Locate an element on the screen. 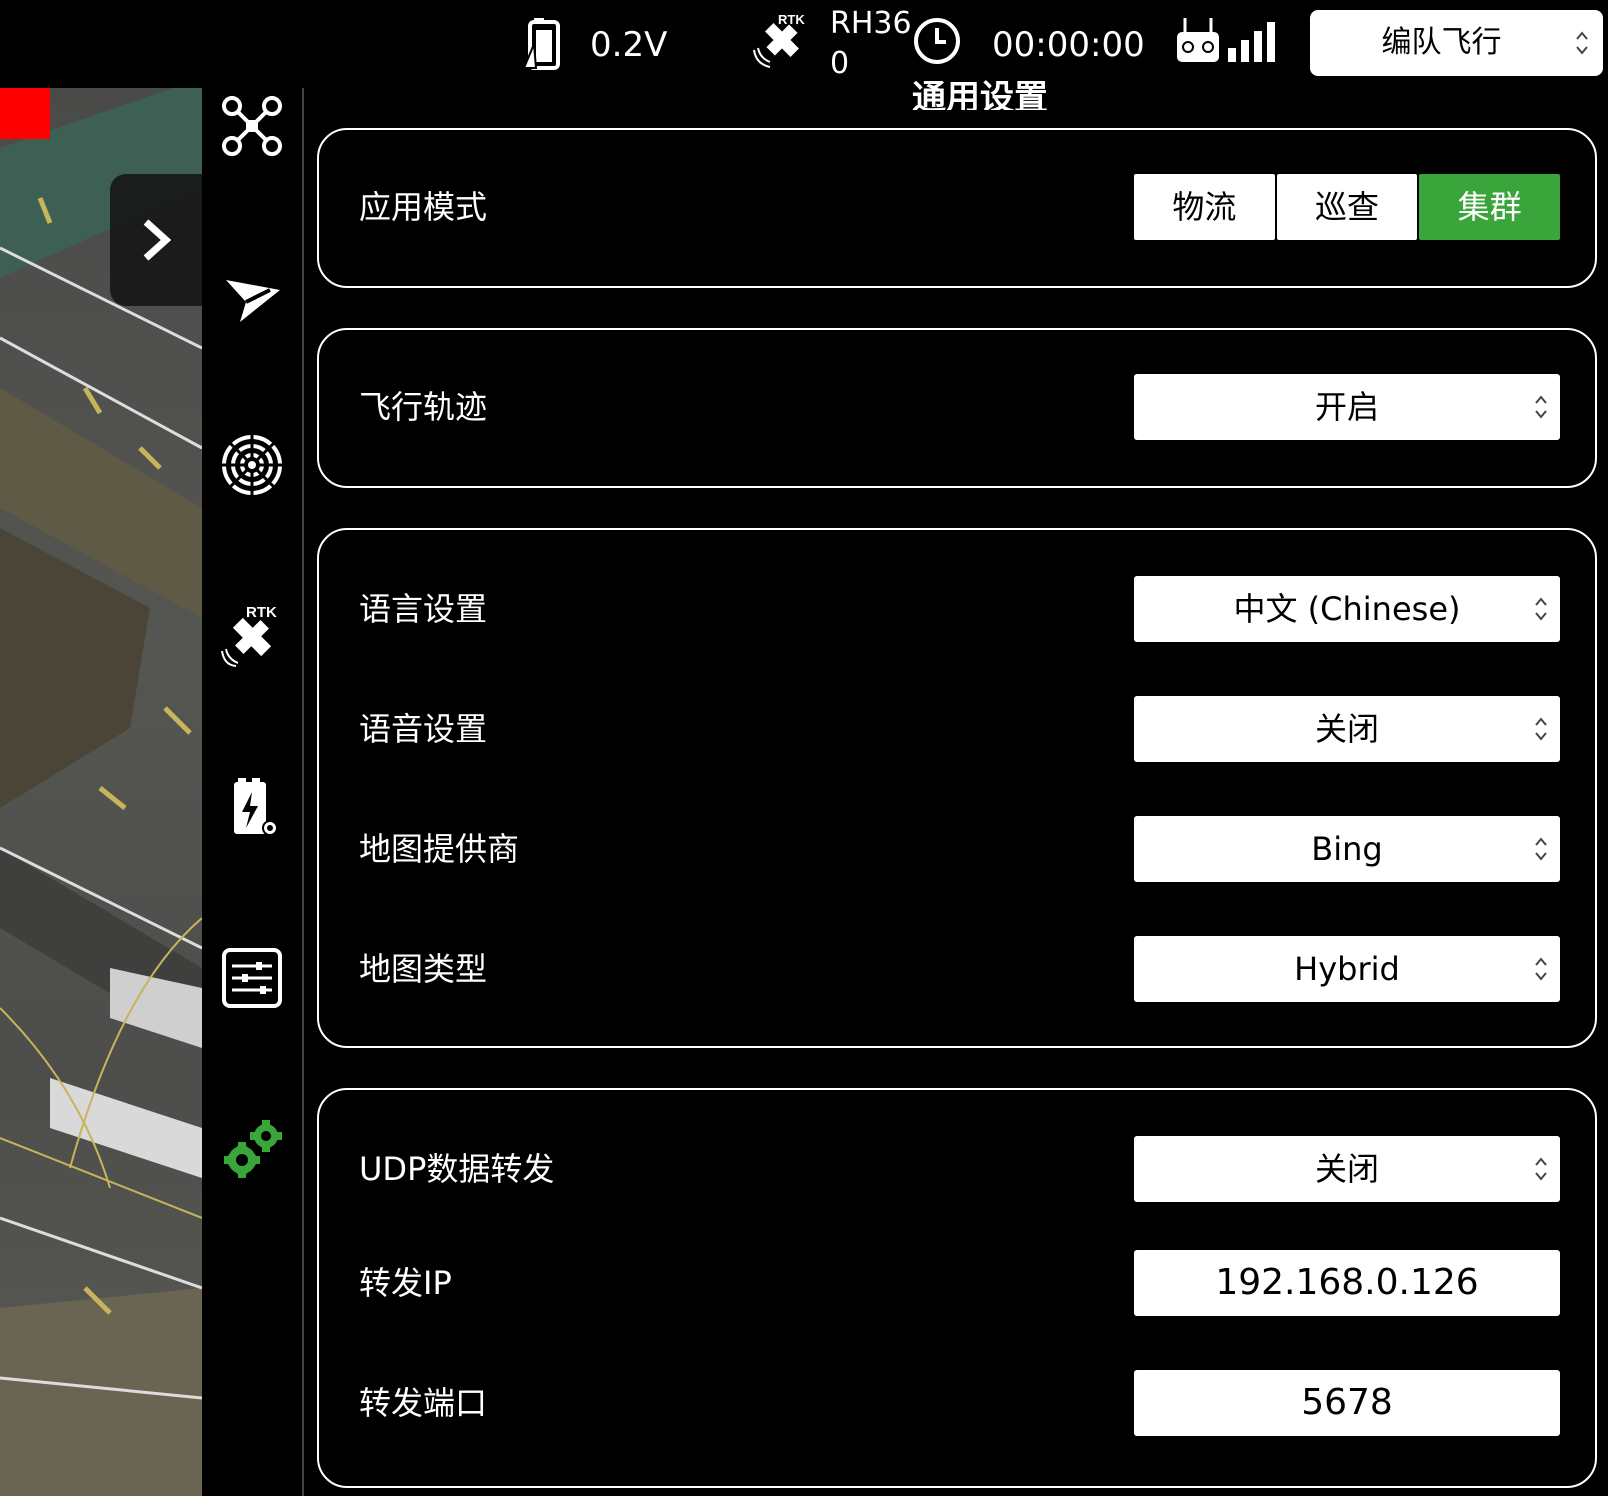 The height and width of the screenshot is (1496, 1608). rtk-satellite-icon: RTK is located at coordinates (779, 40).